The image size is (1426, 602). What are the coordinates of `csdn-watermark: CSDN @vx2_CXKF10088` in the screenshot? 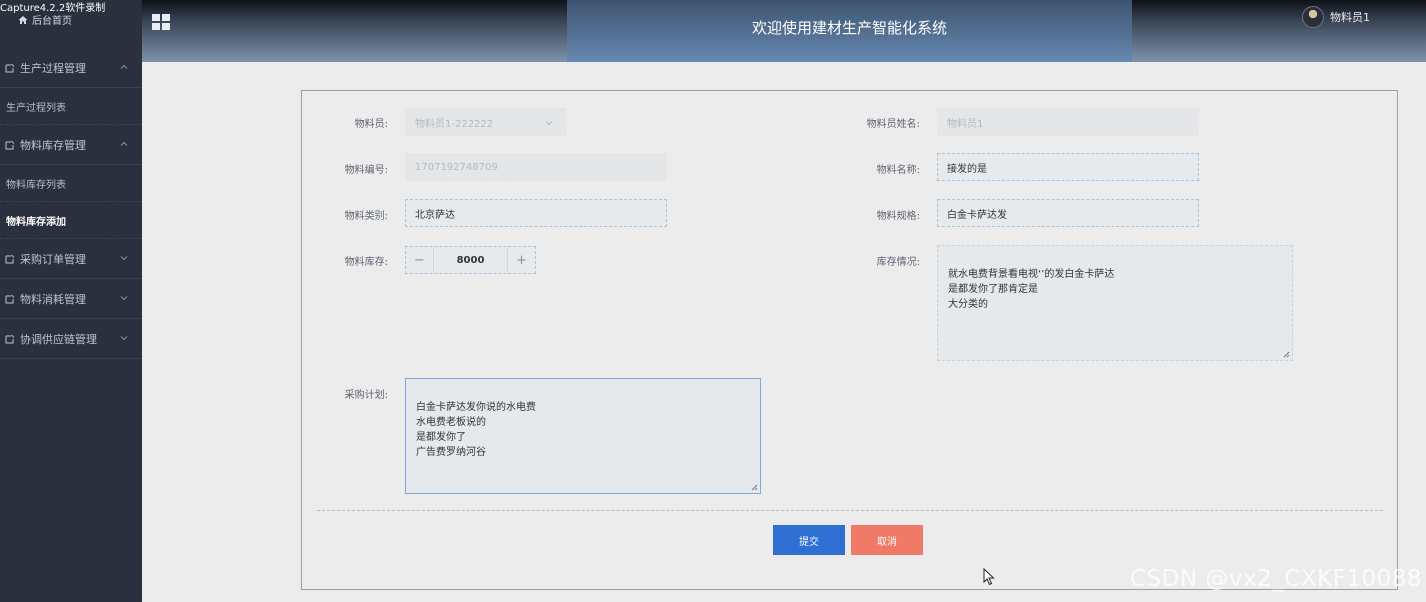 It's located at (1275, 579).